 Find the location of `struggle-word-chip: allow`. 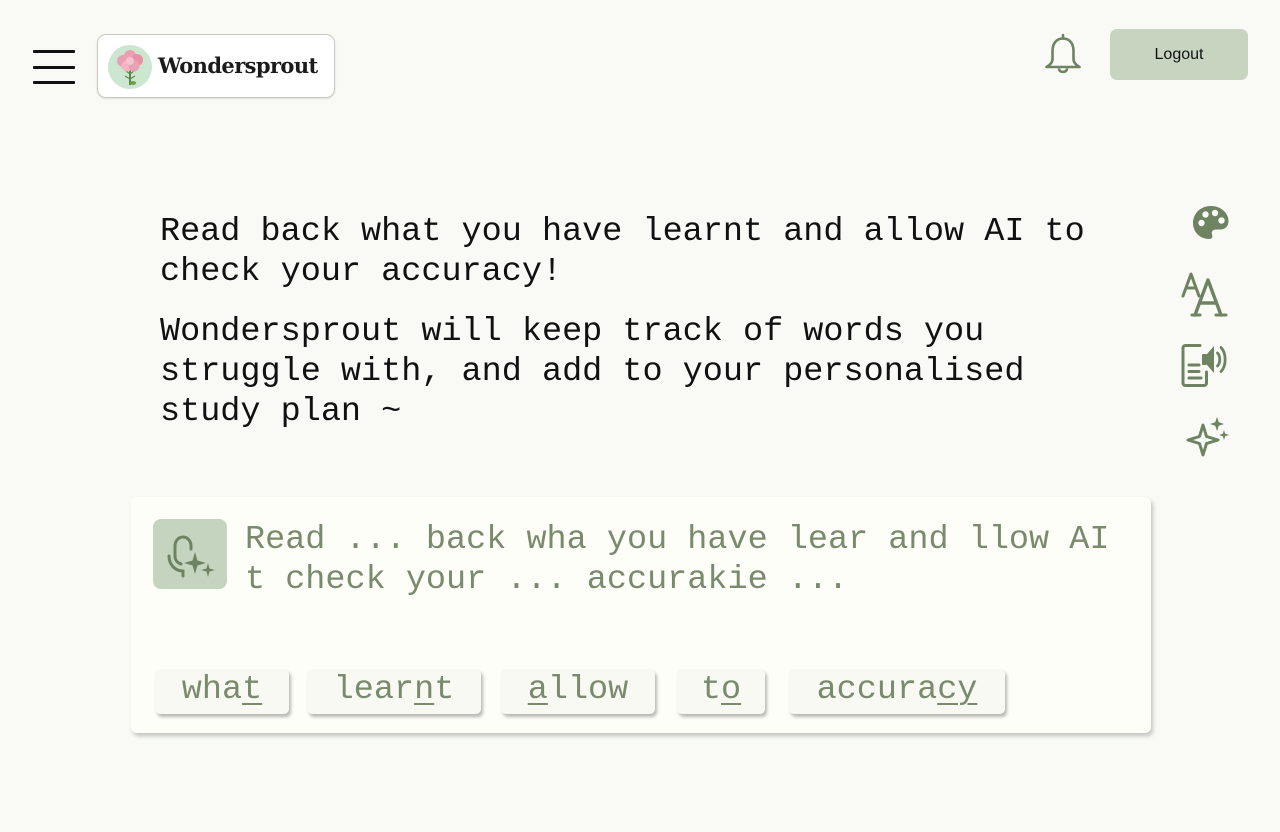

struggle-word-chip: allow is located at coordinates (578, 691).